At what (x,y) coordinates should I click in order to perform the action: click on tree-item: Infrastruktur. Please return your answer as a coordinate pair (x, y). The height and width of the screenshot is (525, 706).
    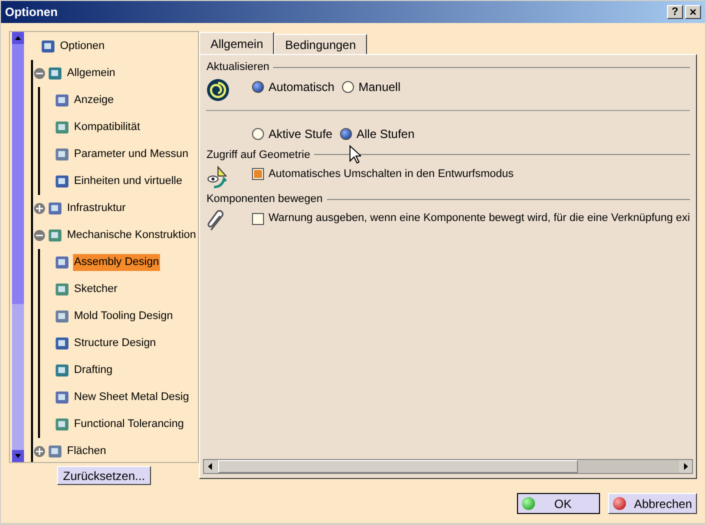
    Looking at the image, I should click on (96, 208).